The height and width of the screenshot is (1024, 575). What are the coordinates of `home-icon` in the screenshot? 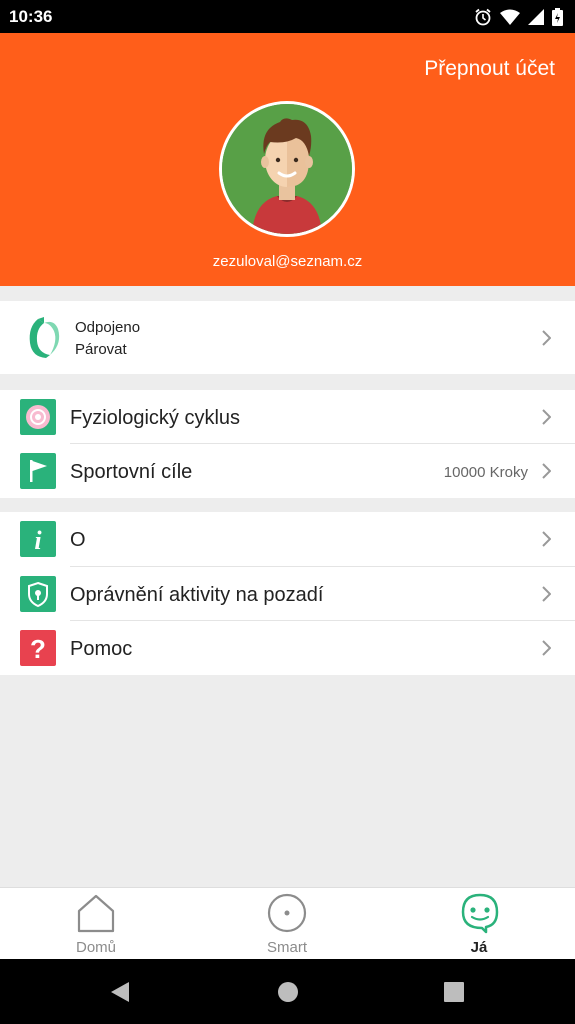 It's located at (96, 913).